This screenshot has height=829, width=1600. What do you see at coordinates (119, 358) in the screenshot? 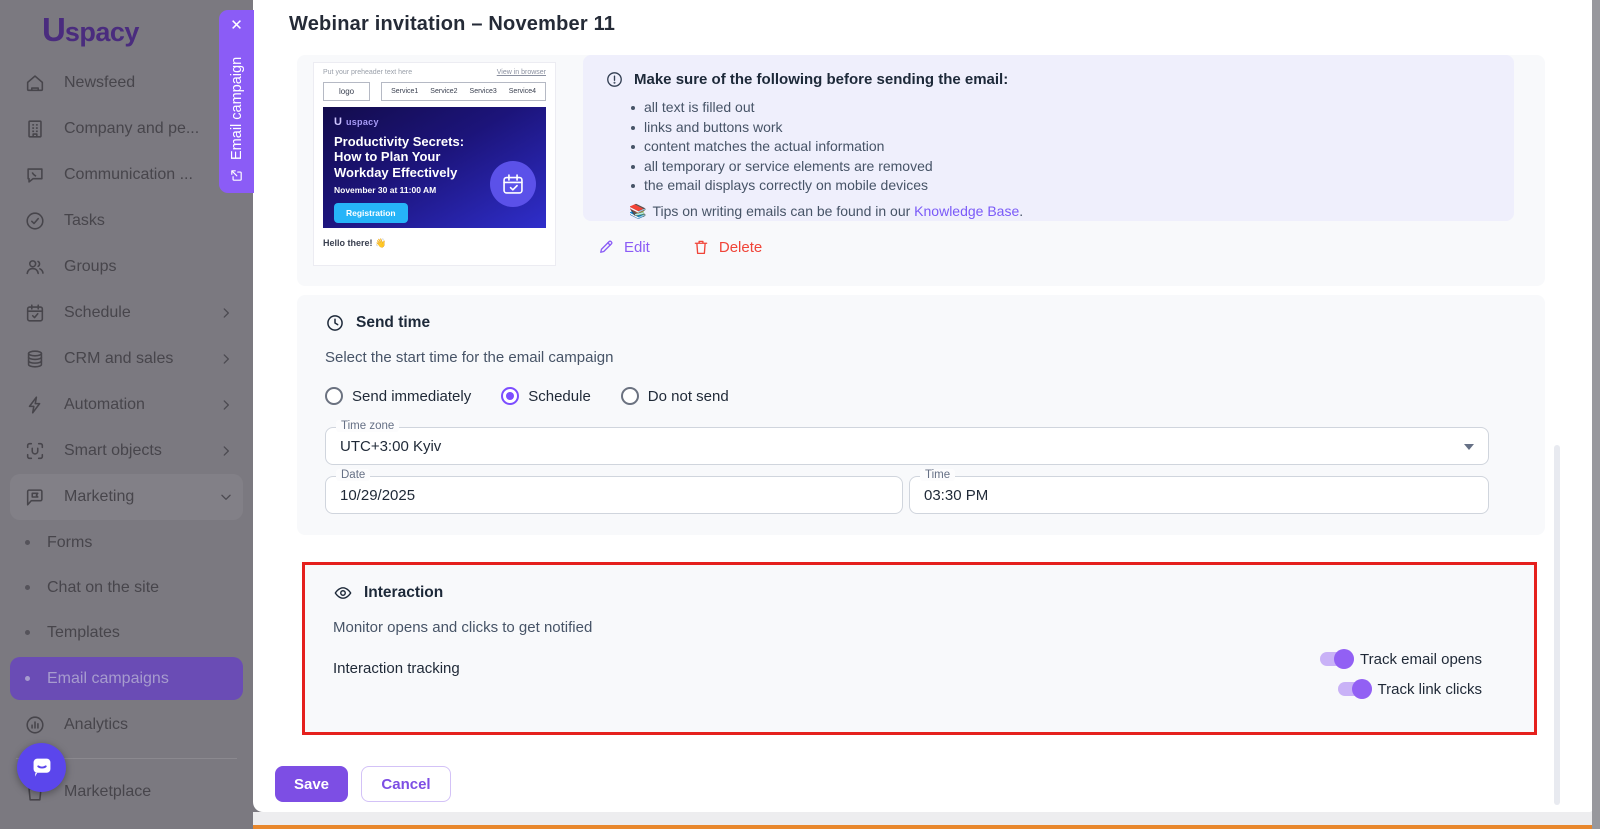
I see `sidebar-item-label: CRM and sales` at bounding box center [119, 358].